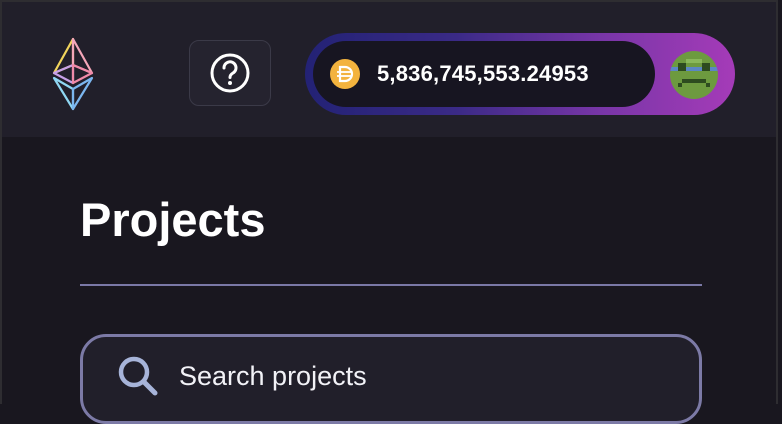 Image resolution: width=782 pixels, height=424 pixels. I want to click on search-icon, so click(138, 376).